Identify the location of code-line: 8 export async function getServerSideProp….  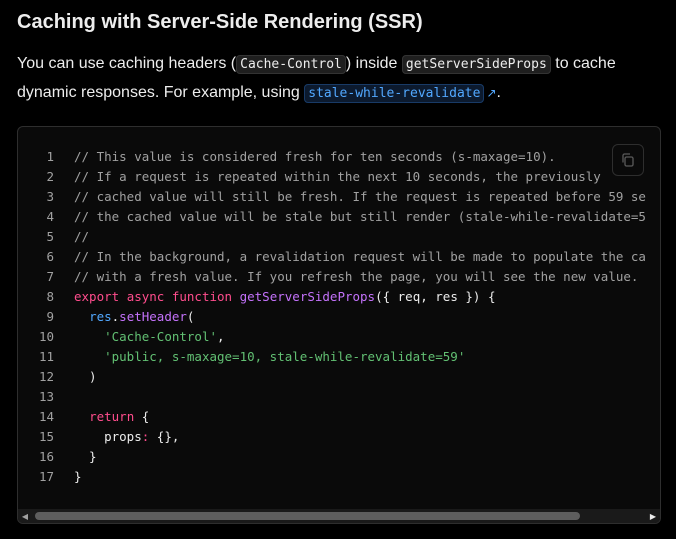
(339, 297).